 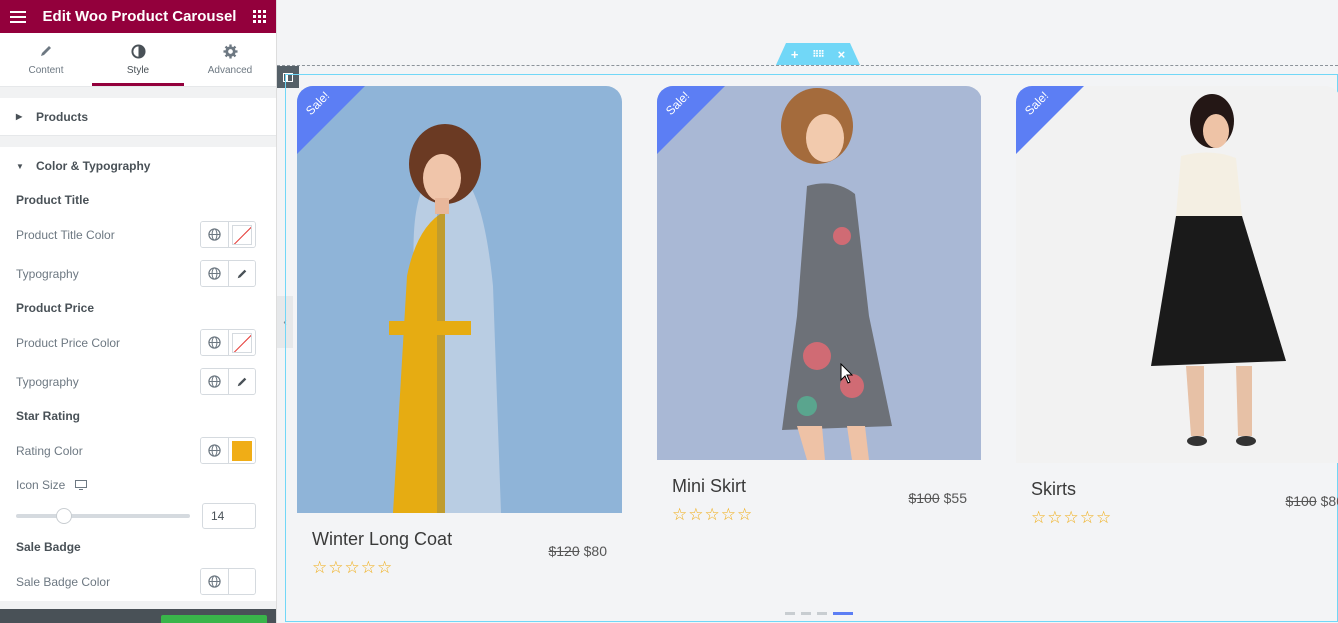 I want to click on sale-badge-color-picker, so click(x=241, y=581).